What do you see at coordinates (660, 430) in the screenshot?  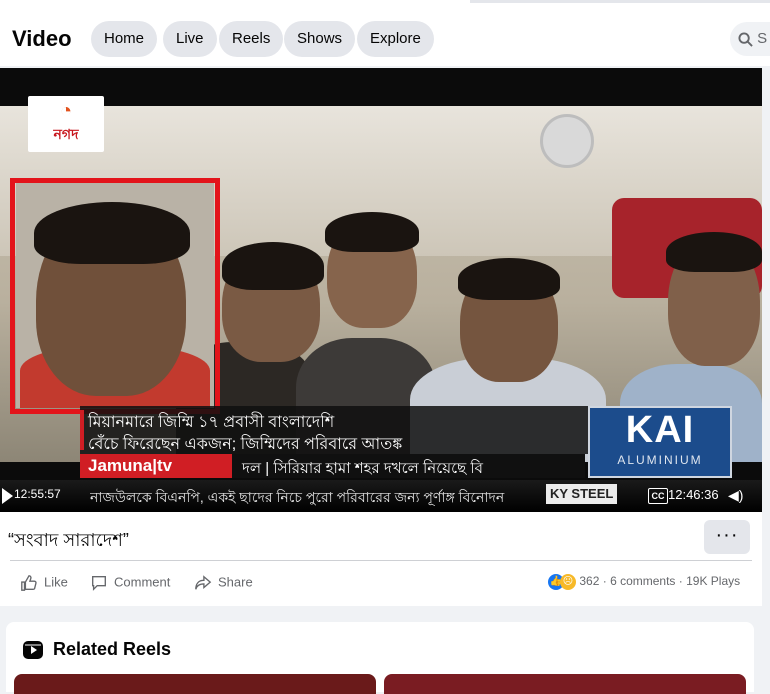 I see `sponsor-name: KAI` at bounding box center [660, 430].